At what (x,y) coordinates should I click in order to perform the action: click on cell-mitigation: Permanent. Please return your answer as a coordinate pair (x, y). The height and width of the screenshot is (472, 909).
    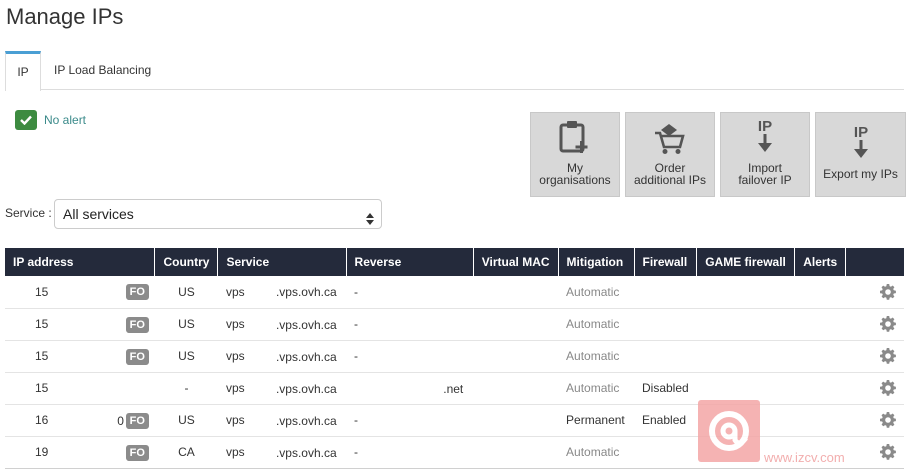
    Looking at the image, I should click on (596, 420).